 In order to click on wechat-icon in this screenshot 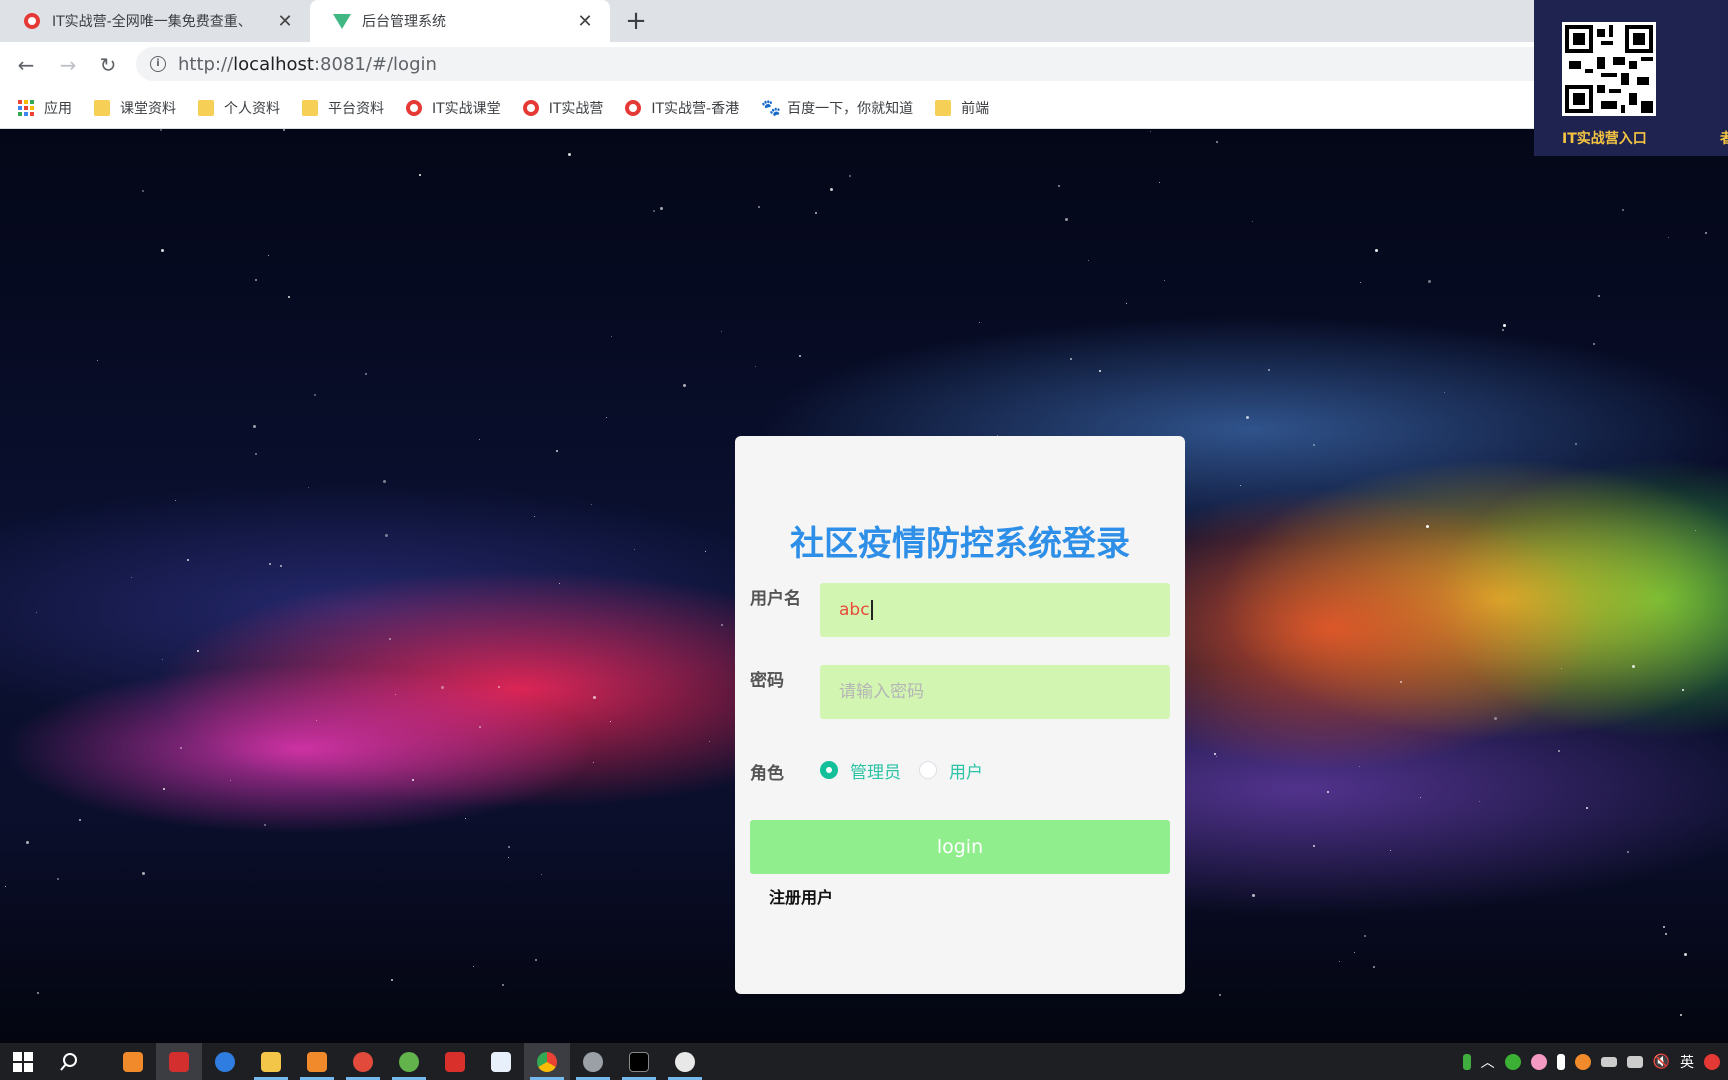, I will do `click(1512, 1061)`.